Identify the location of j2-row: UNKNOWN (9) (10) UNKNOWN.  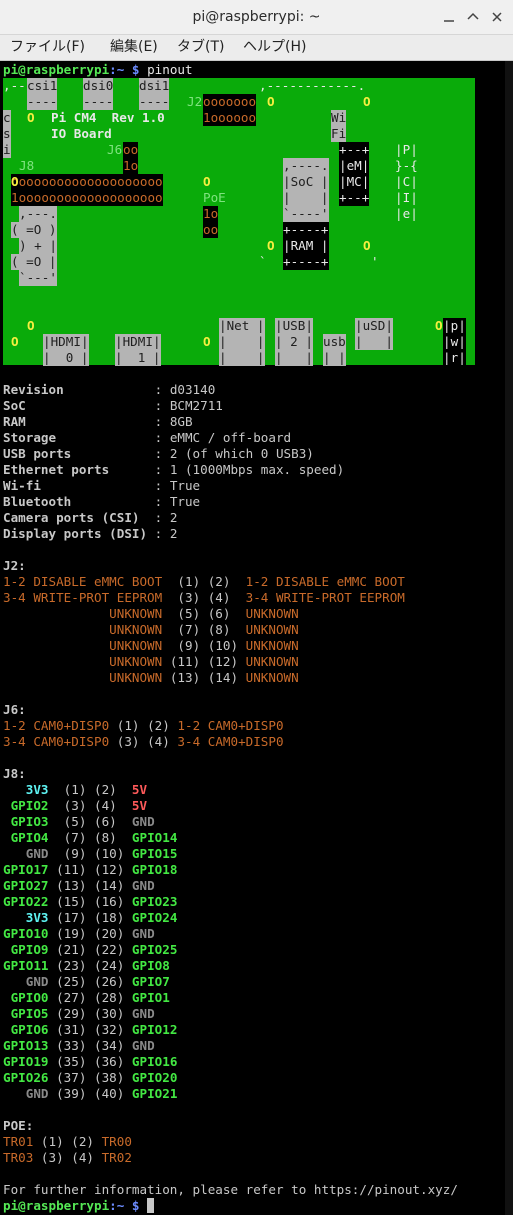
(151, 646).